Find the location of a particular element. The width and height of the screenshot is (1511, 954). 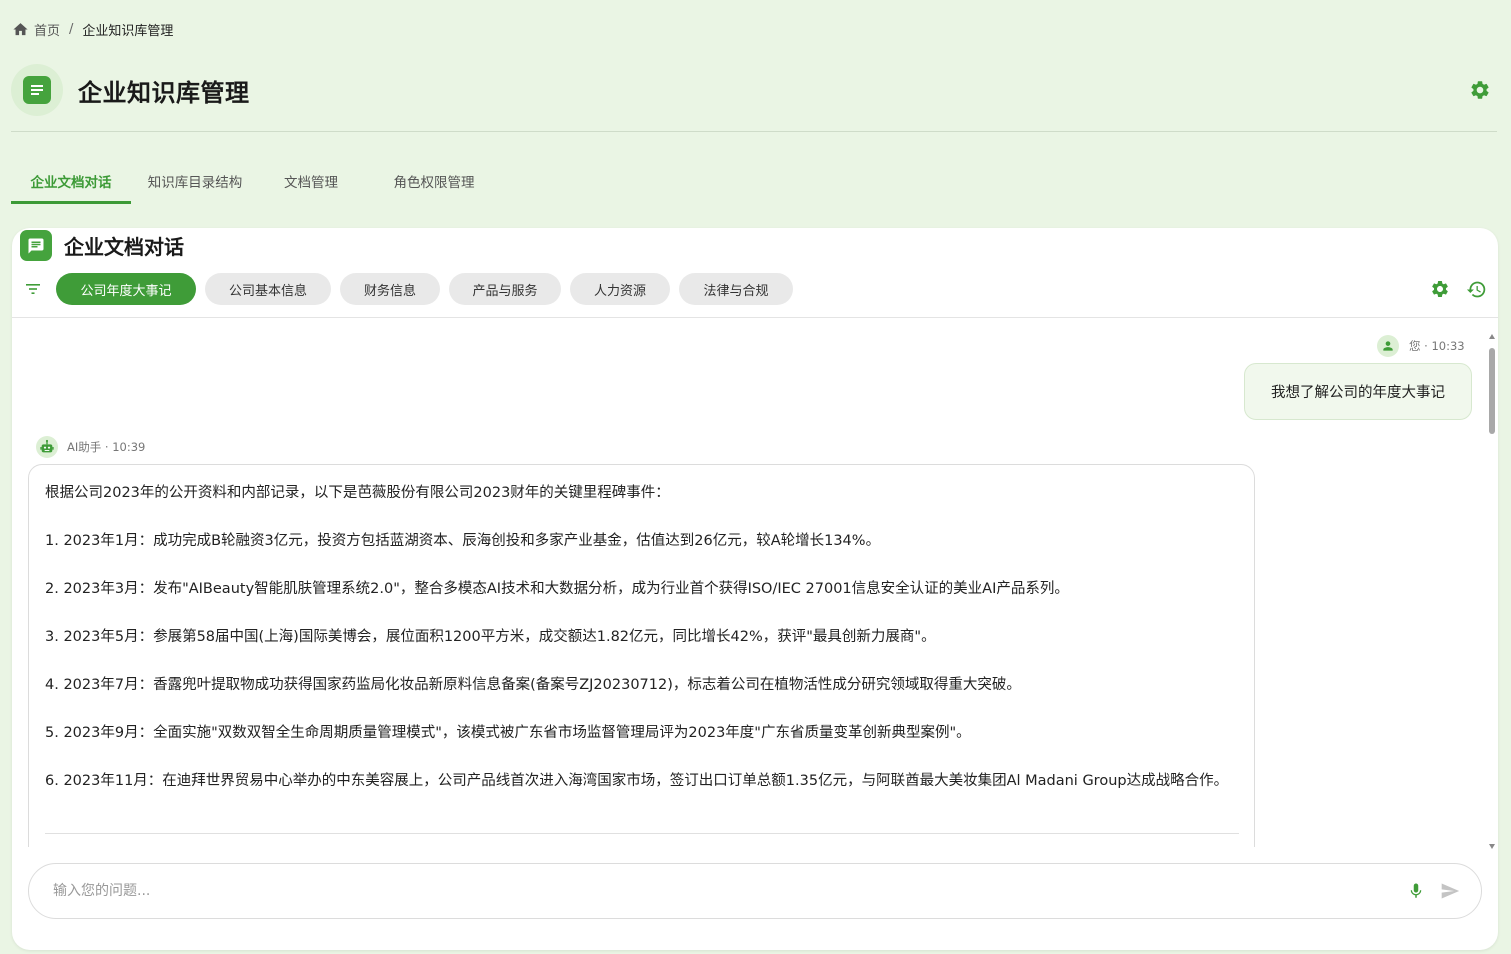

send-icon is located at coordinates (1450, 891).